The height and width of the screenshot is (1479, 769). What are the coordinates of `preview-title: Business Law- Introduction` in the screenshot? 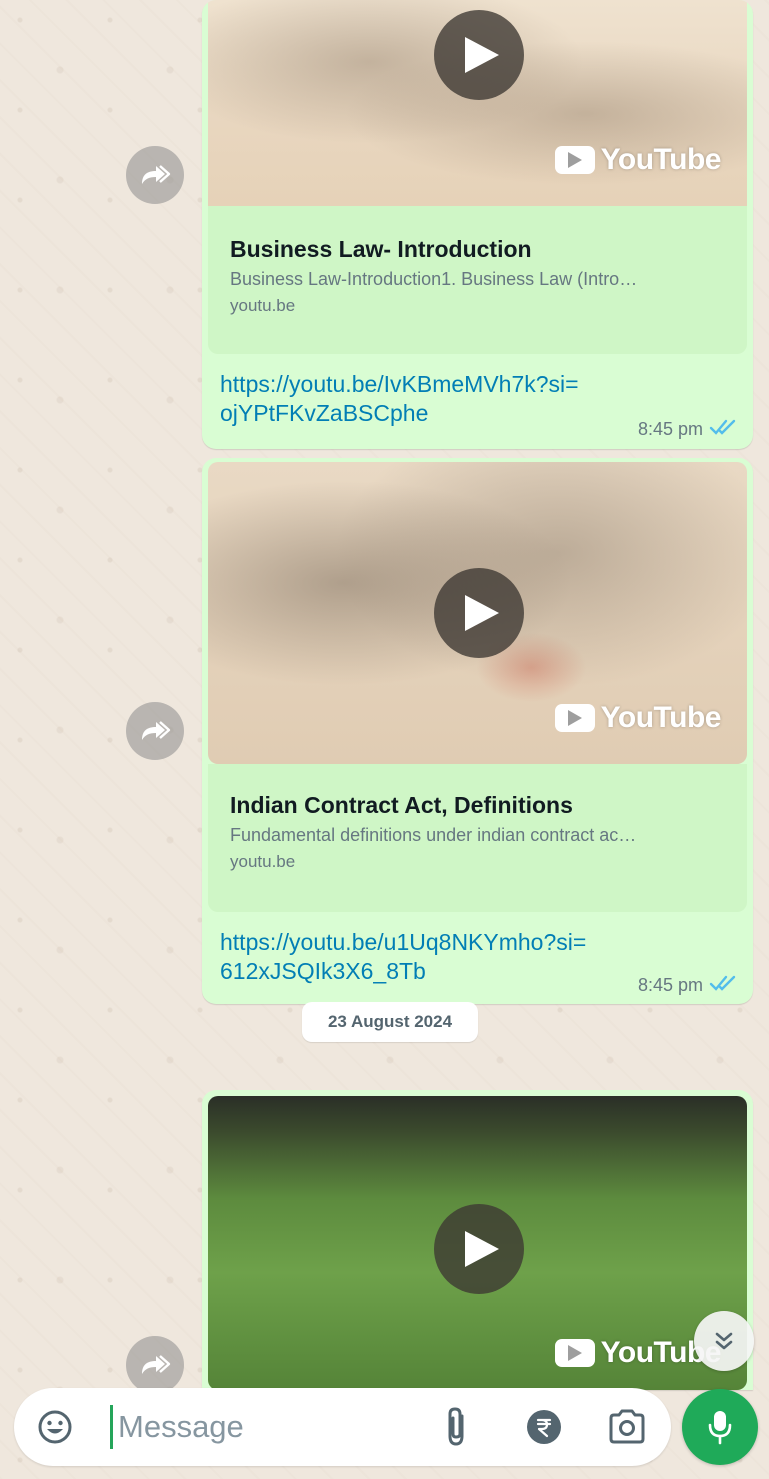 It's located at (381, 249).